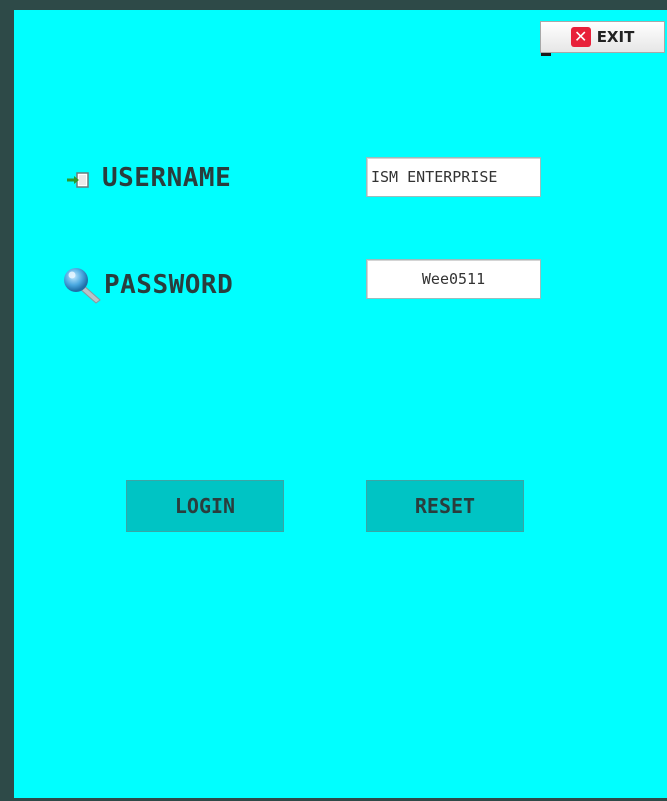 This screenshot has height=801, width=667. What do you see at coordinates (580, 37) in the screenshot?
I see `close-x-icon: ✕` at bounding box center [580, 37].